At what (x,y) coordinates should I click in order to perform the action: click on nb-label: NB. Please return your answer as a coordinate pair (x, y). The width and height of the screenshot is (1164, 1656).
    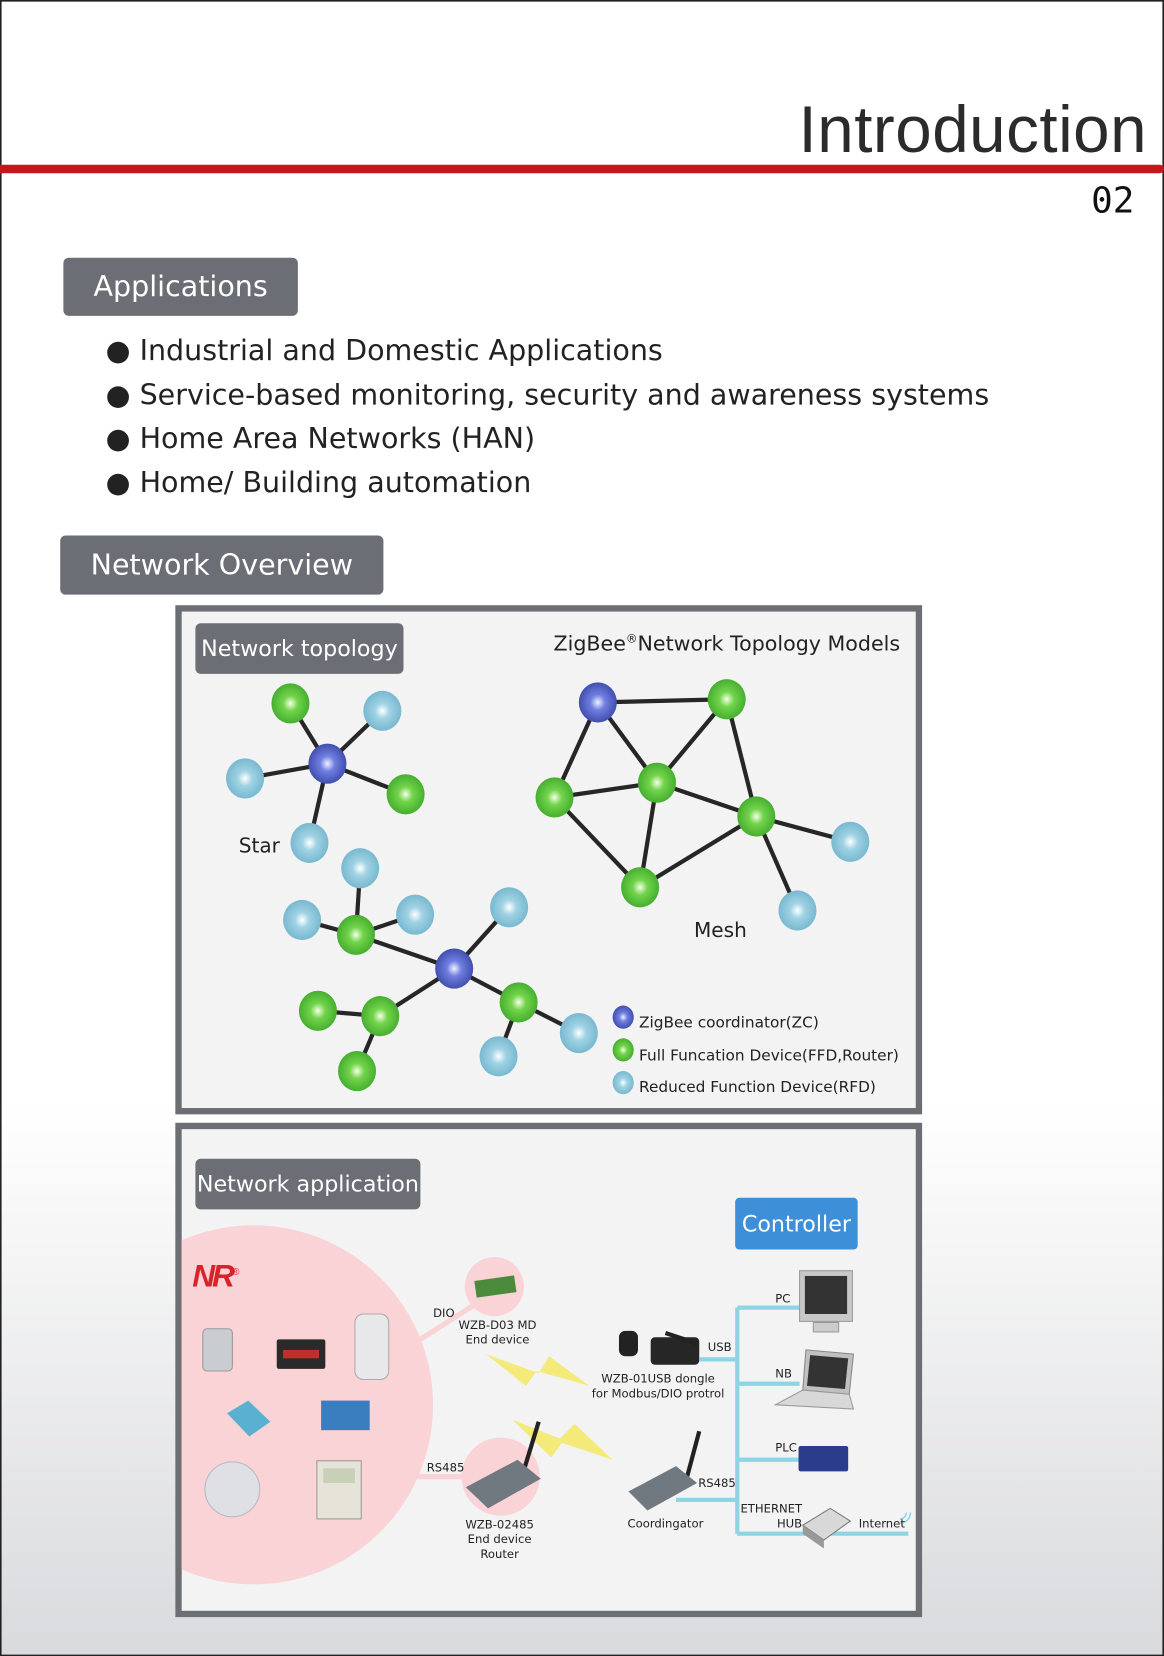
    Looking at the image, I should click on (783, 1373).